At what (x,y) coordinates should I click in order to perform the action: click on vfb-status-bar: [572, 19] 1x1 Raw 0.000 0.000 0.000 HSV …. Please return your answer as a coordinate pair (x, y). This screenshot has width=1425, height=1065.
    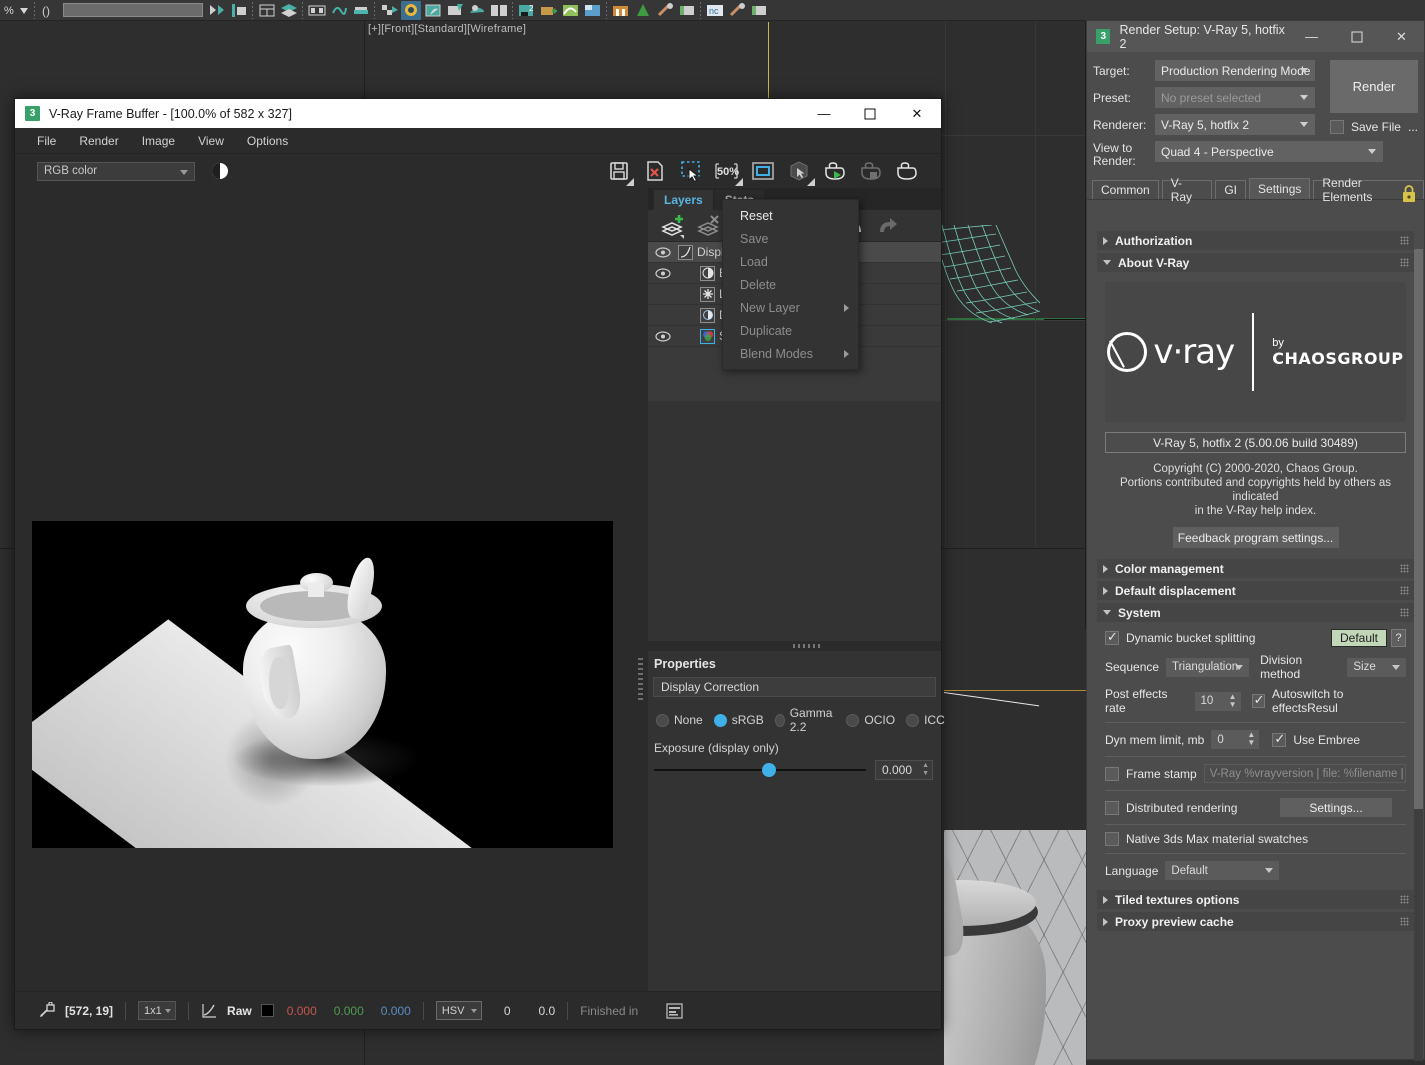
    Looking at the image, I should click on (478, 1010).